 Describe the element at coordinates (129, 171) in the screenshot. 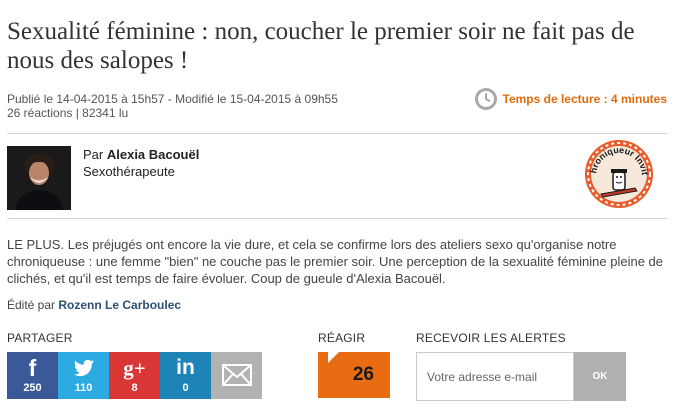

I see `author-role: Sexothérapeute` at that location.